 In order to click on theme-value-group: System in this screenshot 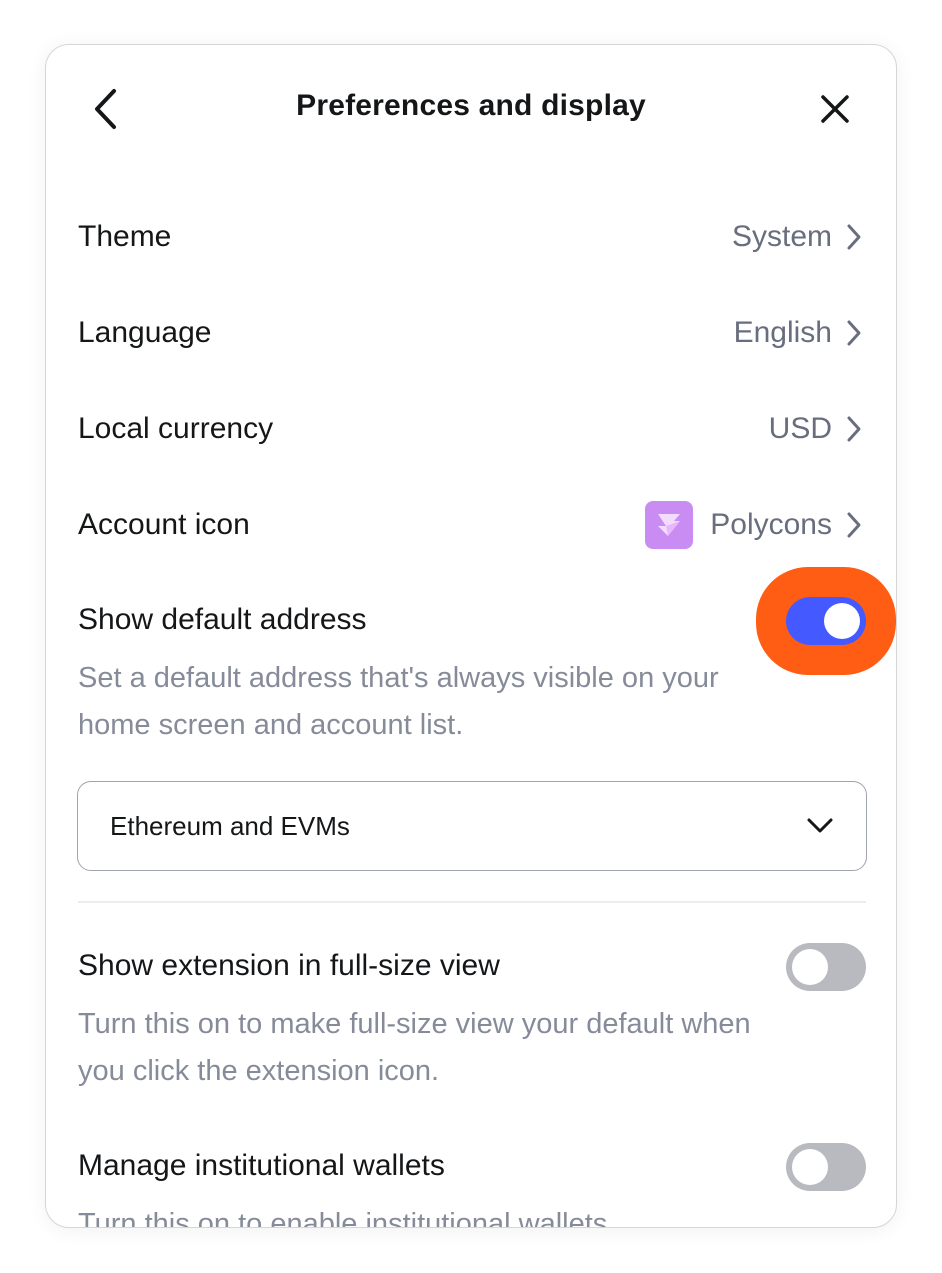, I will do `click(799, 237)`.